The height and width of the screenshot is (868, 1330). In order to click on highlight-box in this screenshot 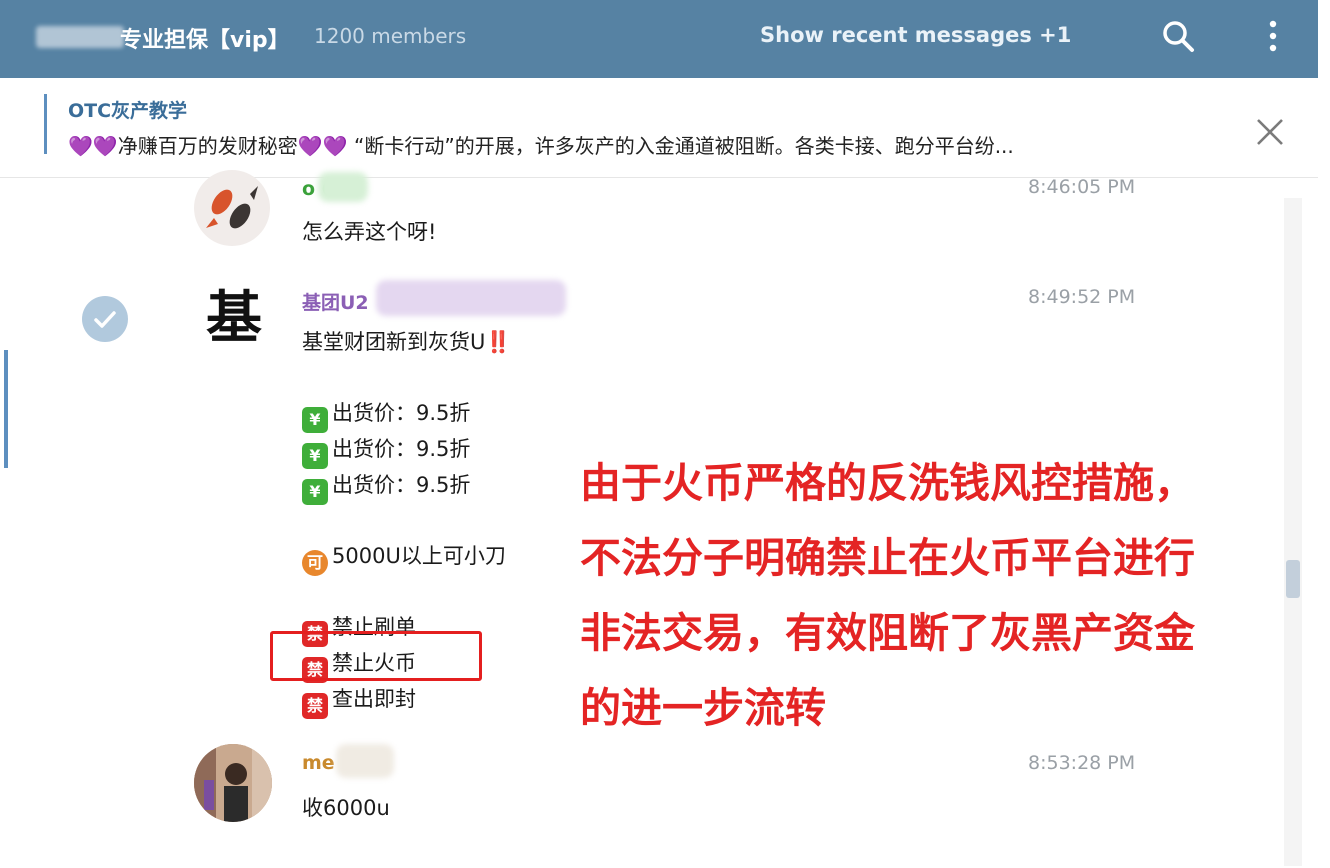, I will do `click(376, 656)`.